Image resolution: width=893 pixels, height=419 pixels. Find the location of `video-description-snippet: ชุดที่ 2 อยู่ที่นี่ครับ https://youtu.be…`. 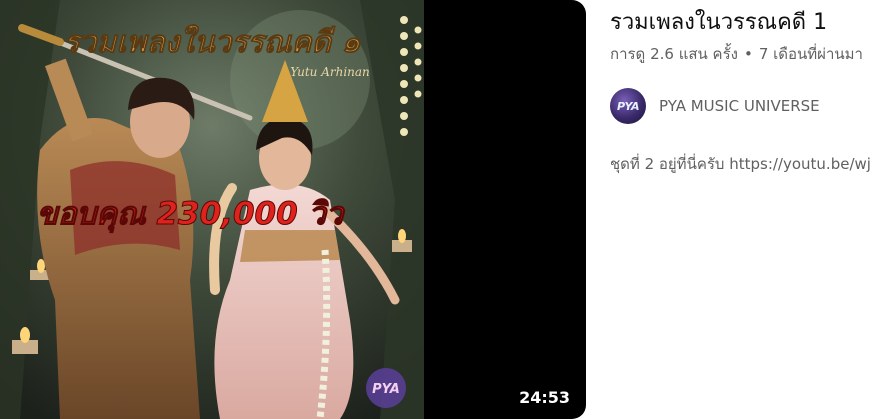

video-description-snippet: ชุดที่ 2 อยู่ที่นี่ครับ https://youtu.be… is located at coordinates (740, 164).